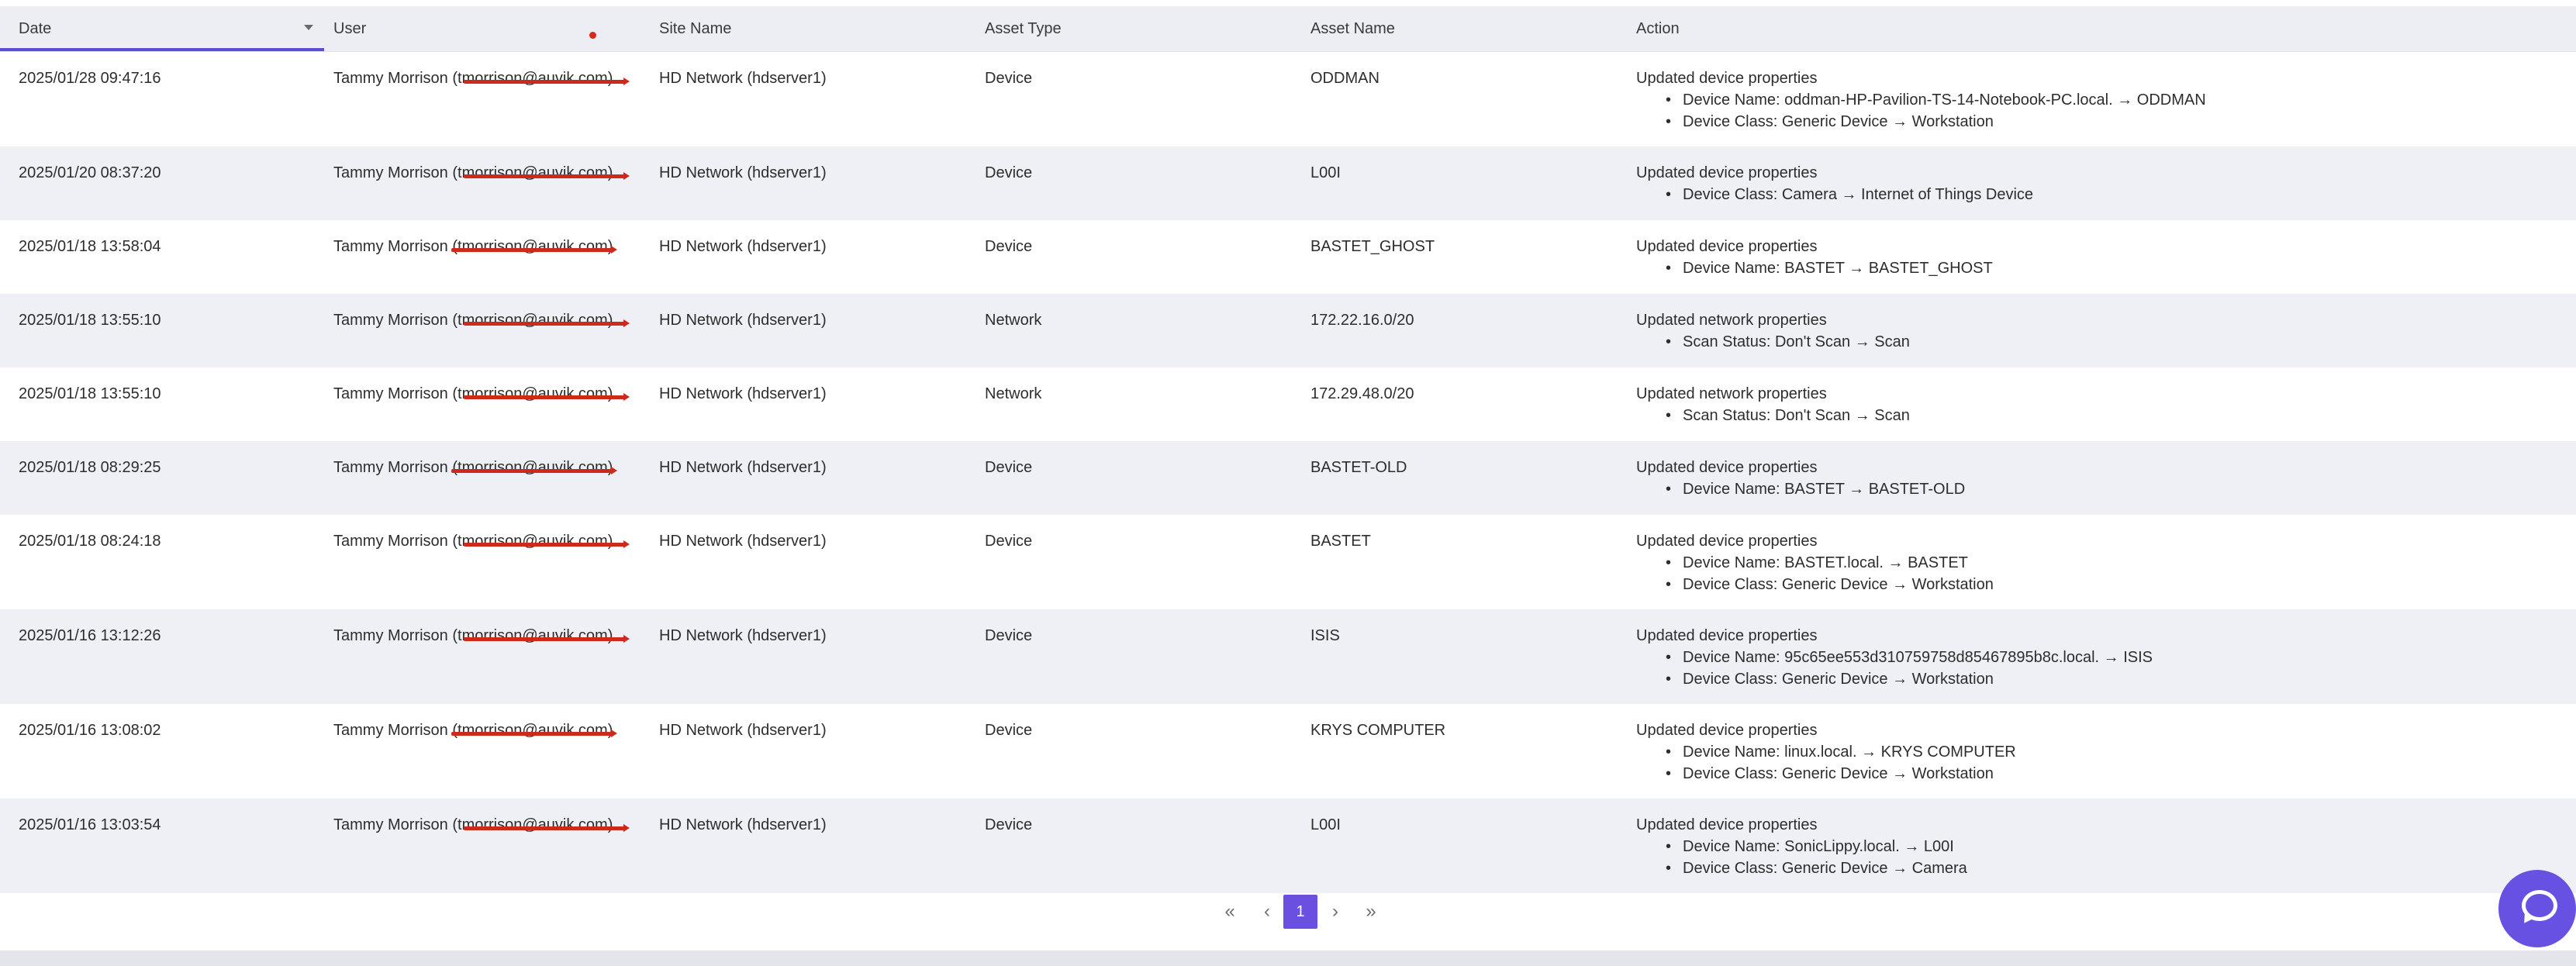 The width and height of the screenshot is (2576, 966). I want to click on page-button-current: 1, so click(1300, 912).